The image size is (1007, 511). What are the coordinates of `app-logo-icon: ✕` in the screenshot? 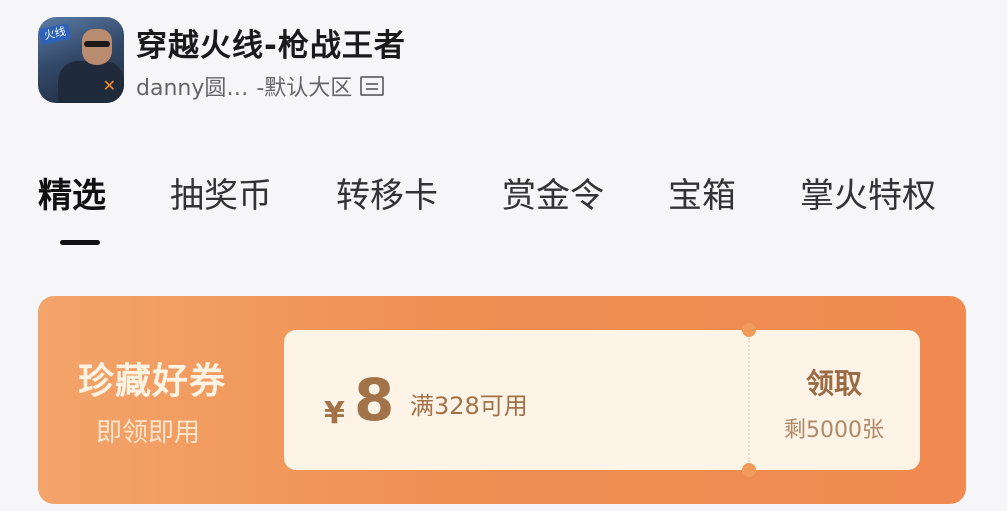 It's located at (109, 85).